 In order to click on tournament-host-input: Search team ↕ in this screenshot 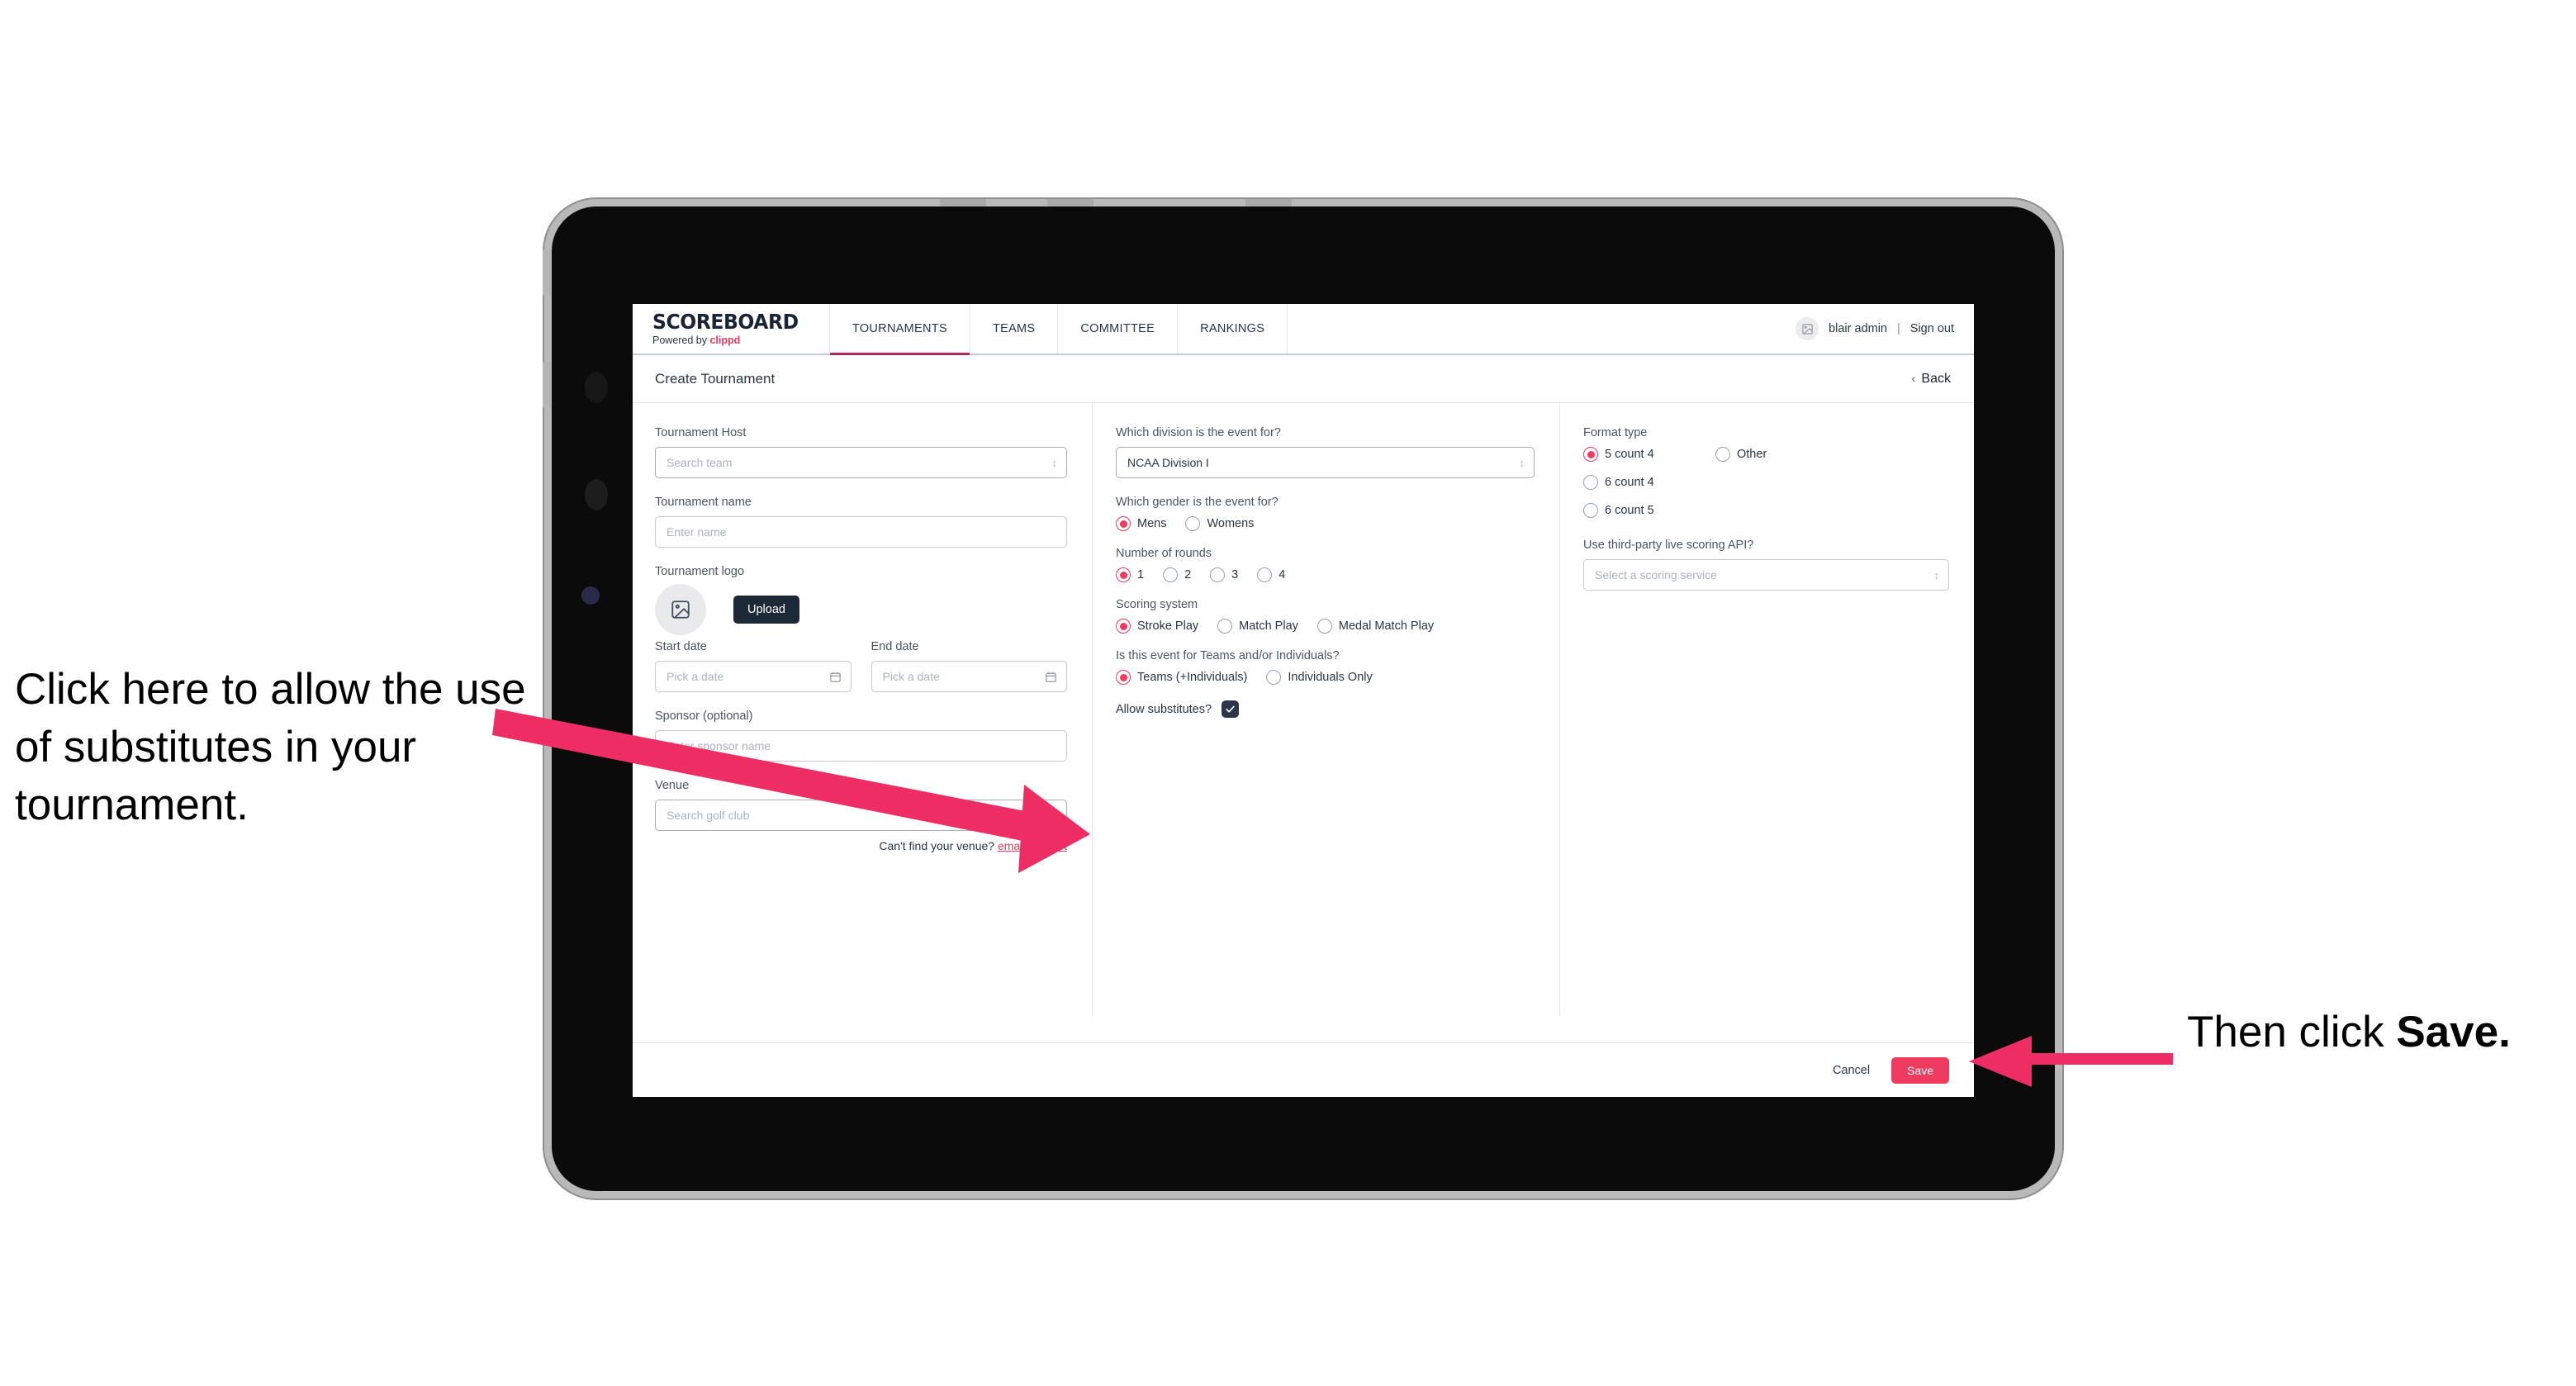, I will do `click(861, 462)`.